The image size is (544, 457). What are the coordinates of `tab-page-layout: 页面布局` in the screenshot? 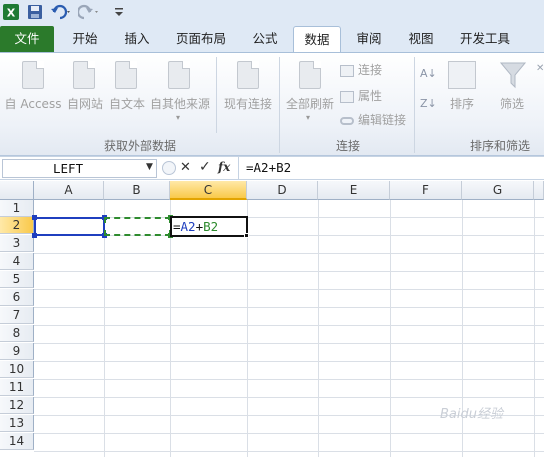 It's located at (201, 39).